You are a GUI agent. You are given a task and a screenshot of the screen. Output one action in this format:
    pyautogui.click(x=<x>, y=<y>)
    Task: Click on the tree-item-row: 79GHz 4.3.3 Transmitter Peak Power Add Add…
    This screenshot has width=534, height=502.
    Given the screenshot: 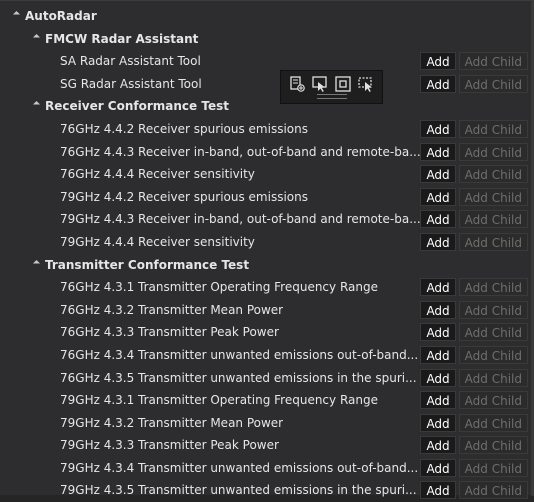 What is the action you would take?
    pyautogui.click(x=267, y=445)
    